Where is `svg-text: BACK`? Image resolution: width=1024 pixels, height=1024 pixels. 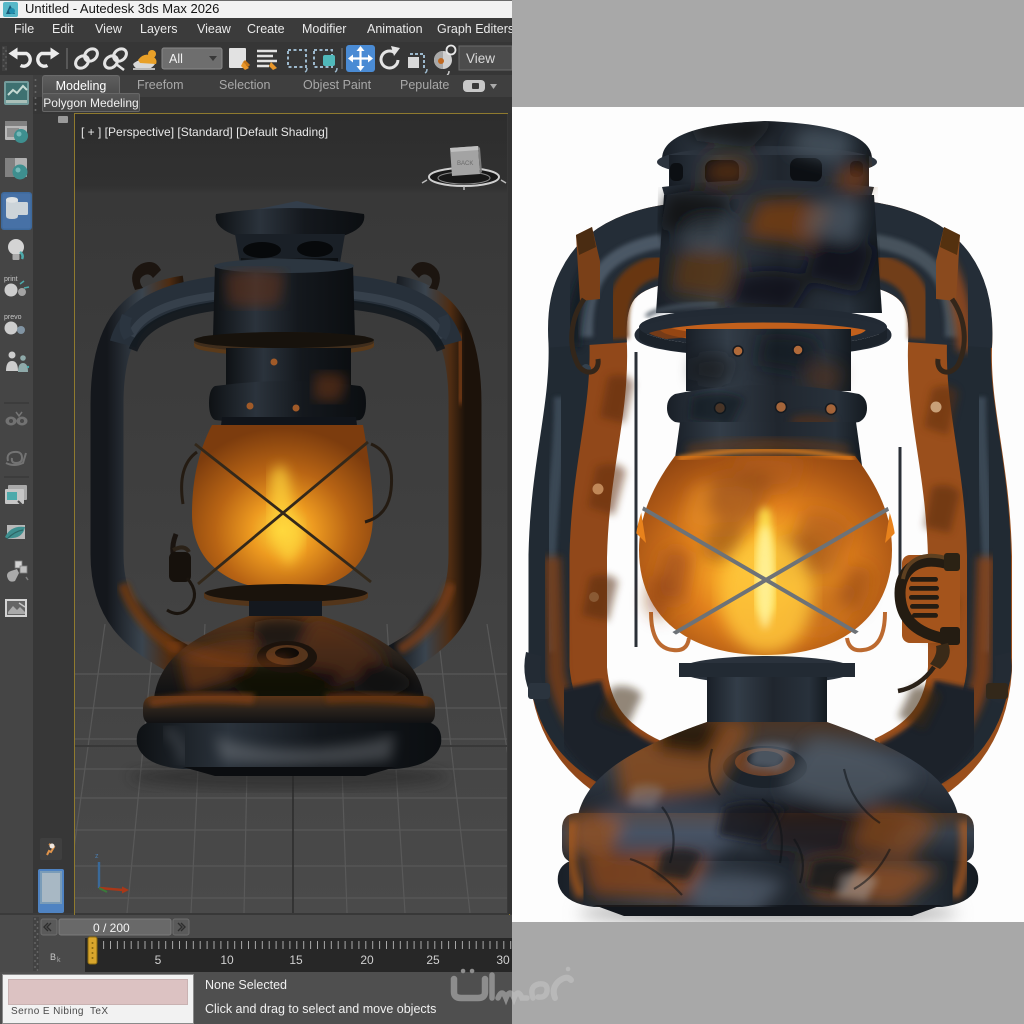
svg-text: BACK is located at coordinates (465, 164).